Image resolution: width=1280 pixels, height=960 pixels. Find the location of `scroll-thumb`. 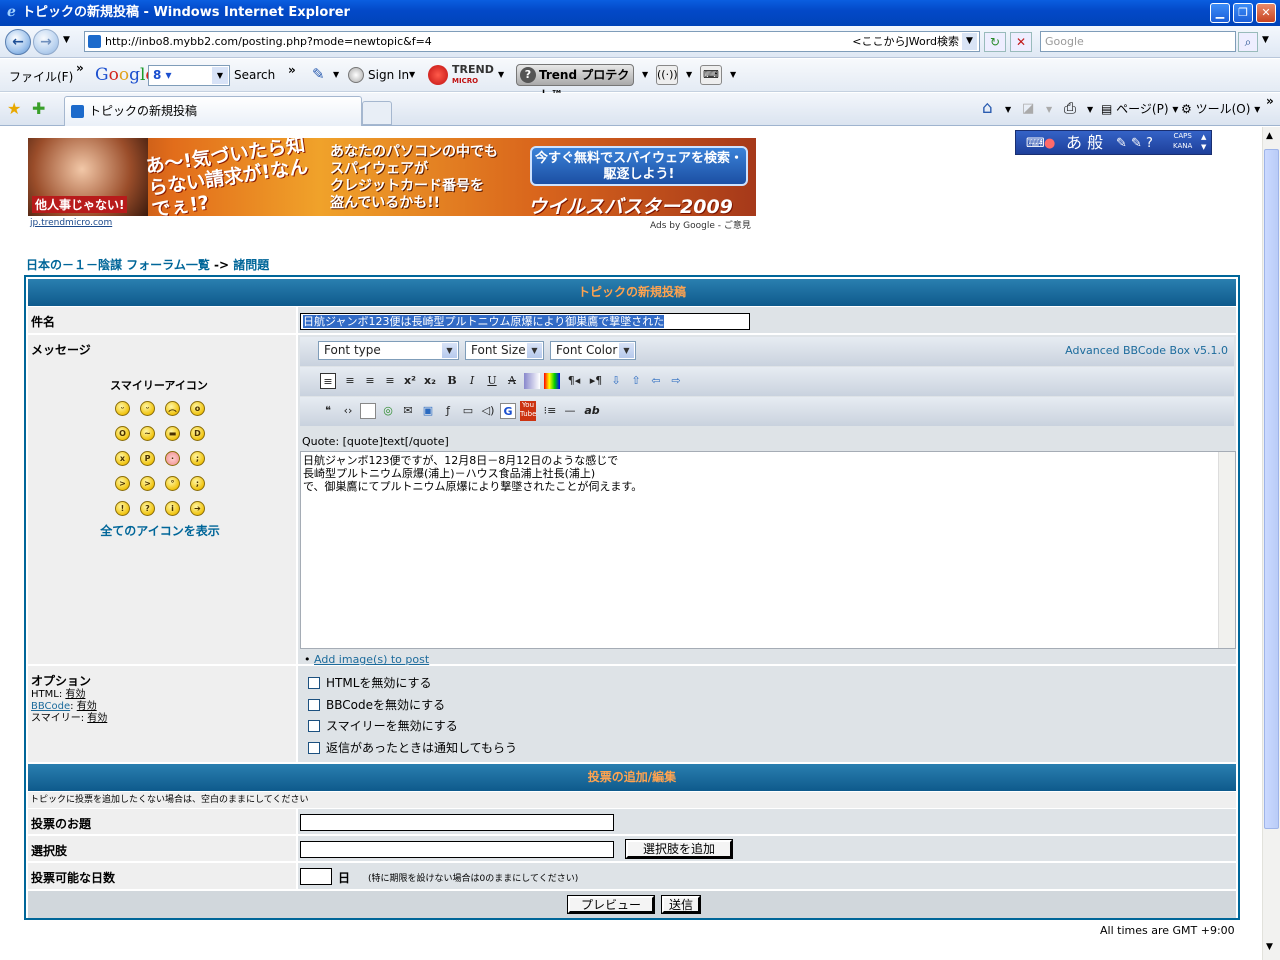

scroll-thumb is located at coordinates (1271, 489).